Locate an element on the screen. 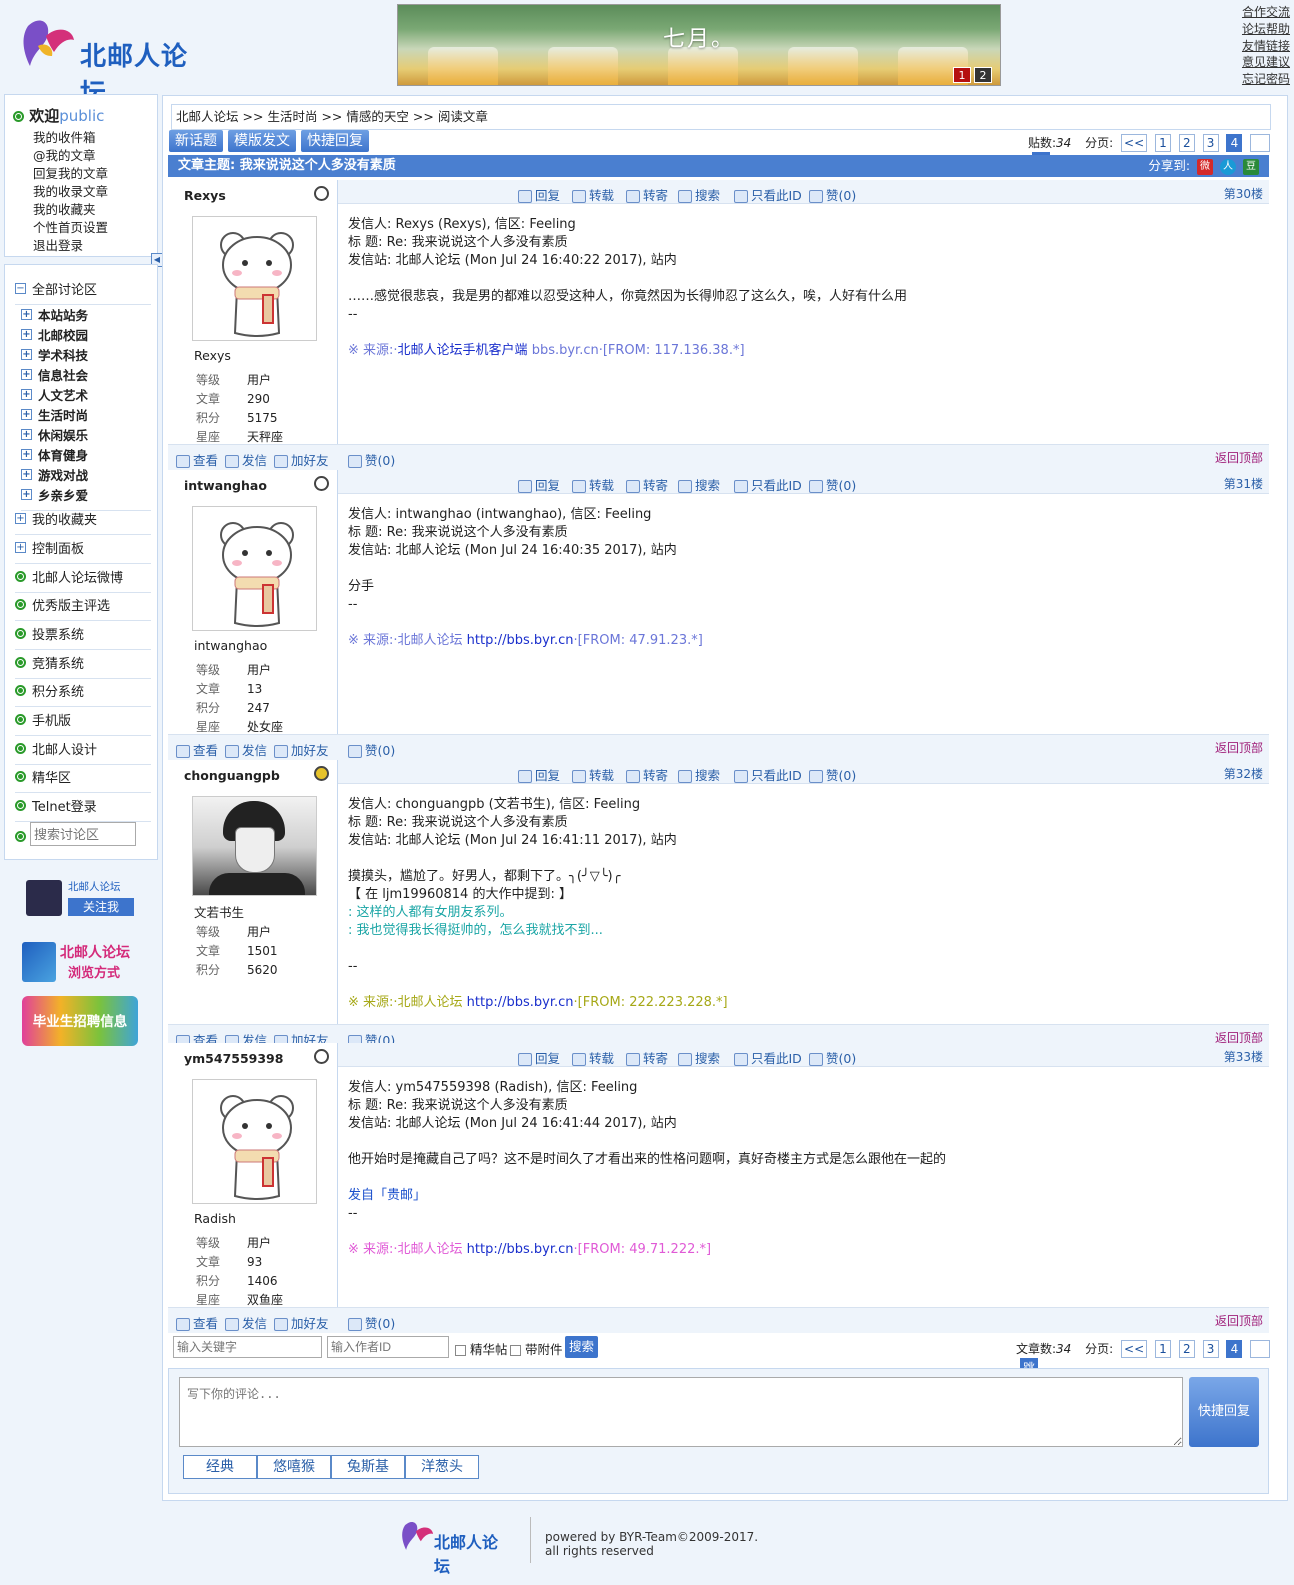 The image size is (1294, 1585). nav-link-guess: 竞猜系统 is located at coordinates (83, 666).